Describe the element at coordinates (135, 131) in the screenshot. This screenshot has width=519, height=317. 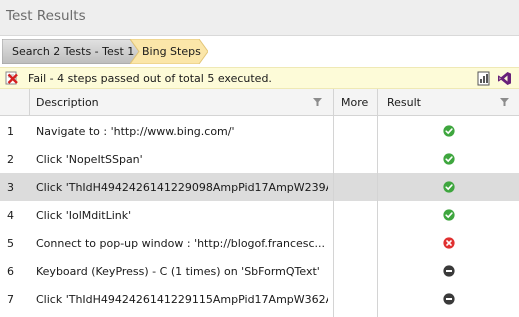
I see `step-description: Navigate to : 'http://www.bing.com/'` at that location.